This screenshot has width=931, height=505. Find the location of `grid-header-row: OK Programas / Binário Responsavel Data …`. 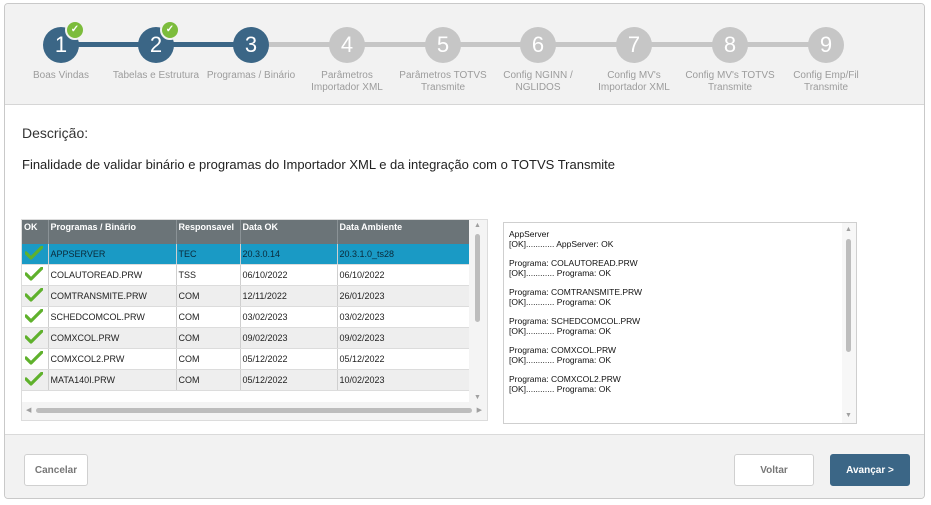

grid-header-row: OK Programas / Binário Responsavel Data … is located at coordinates (246, 232).